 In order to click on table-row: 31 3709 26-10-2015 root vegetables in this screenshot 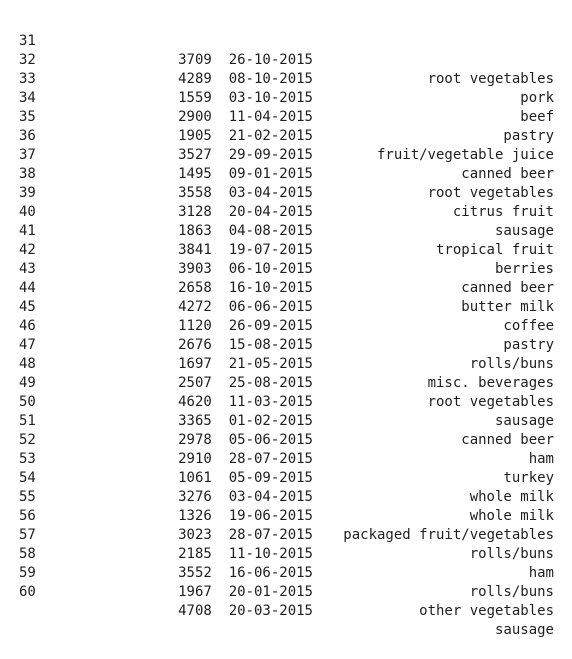, I will do `click(286, 50)`.